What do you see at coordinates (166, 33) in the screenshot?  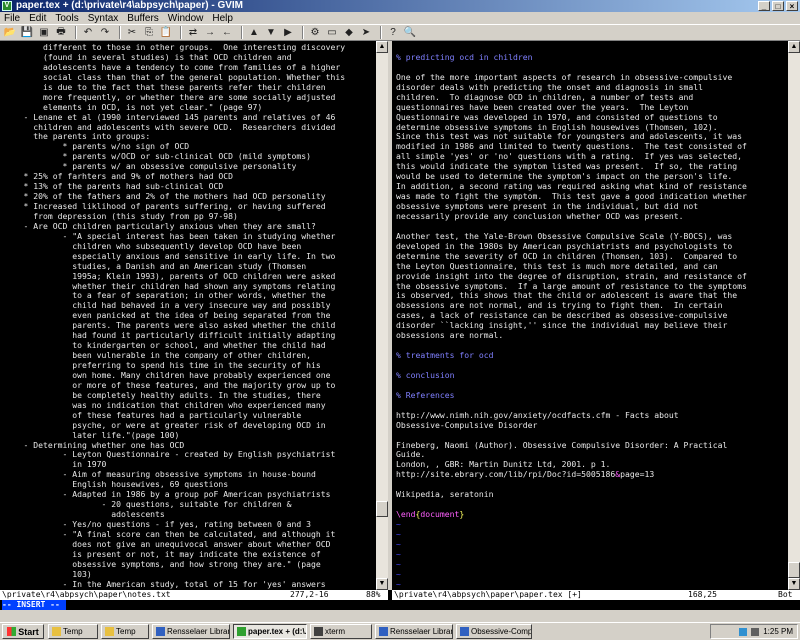 I see `paste-icon: 📋` at bounding box center [166, 33].